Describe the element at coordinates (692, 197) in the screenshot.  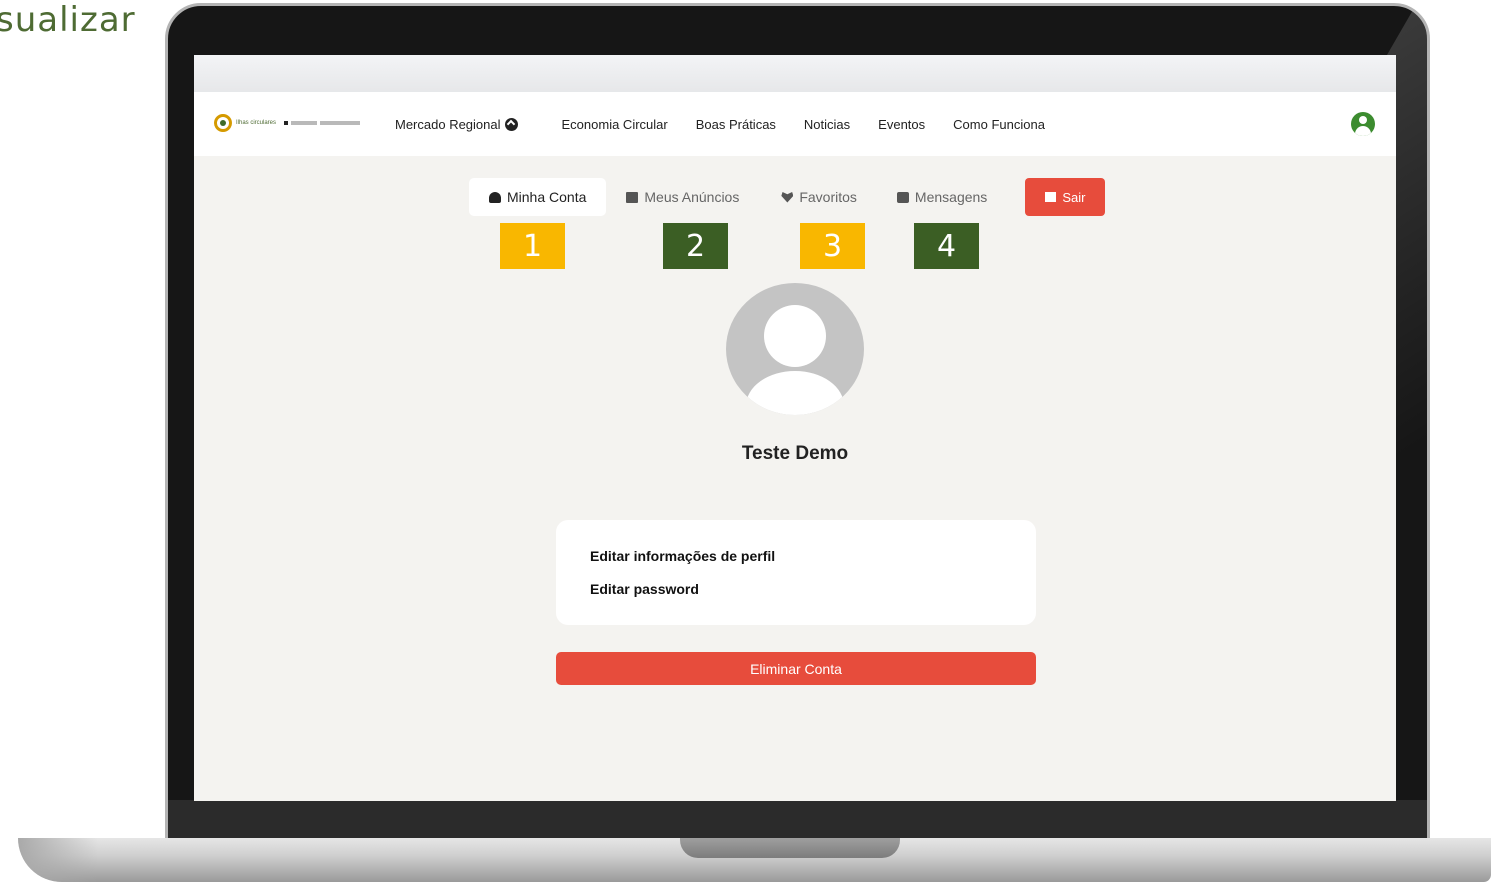
I see `tab-label: Meus Anúncios` at that location.